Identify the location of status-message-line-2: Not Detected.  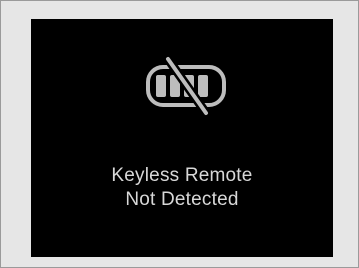
(182, 199).